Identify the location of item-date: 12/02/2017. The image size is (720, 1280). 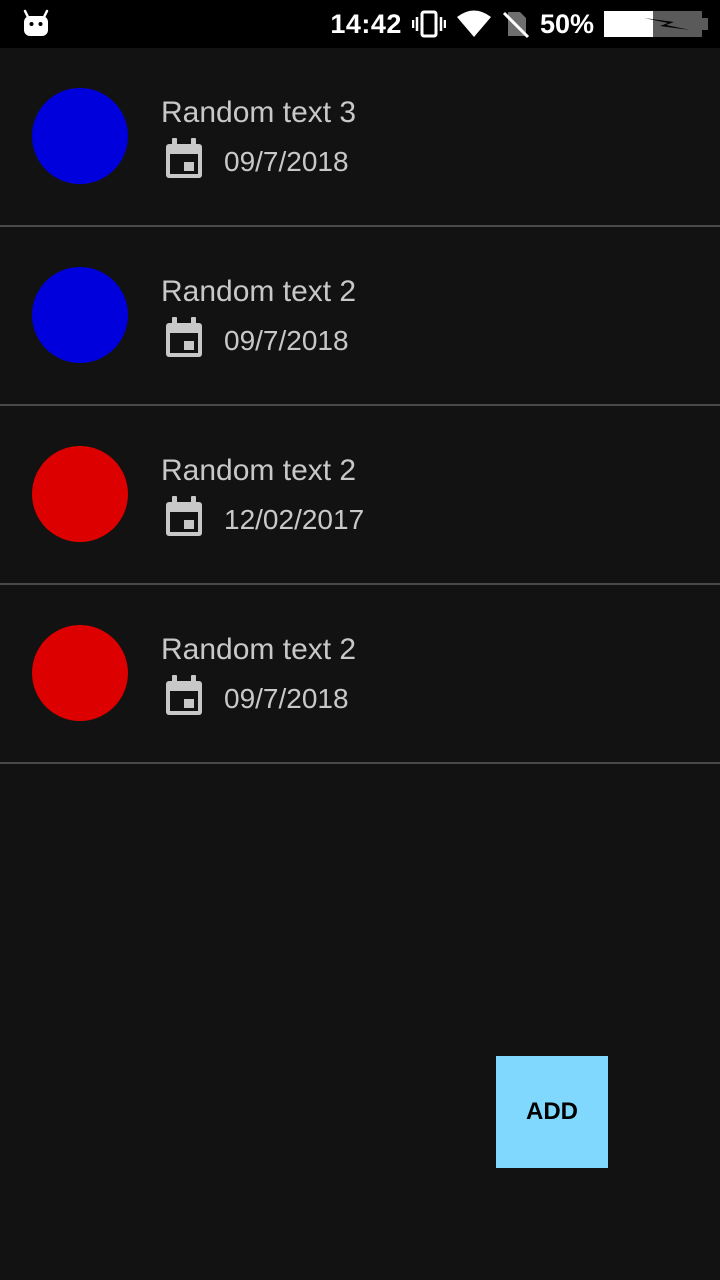
(294, 519).